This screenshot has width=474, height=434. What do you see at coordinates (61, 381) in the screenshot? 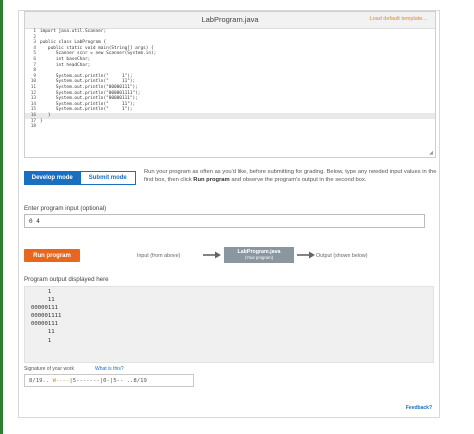
I see `signature-highlight: W----` at bounding box center [61, 381].